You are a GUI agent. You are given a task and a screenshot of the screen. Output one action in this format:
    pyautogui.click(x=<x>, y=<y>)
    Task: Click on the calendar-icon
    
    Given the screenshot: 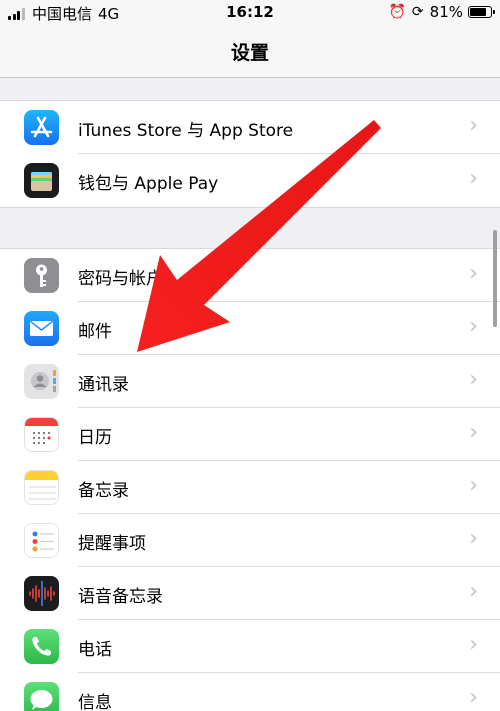 What is the action you would take?
    pyautogui.click(x=41, y=434)
    